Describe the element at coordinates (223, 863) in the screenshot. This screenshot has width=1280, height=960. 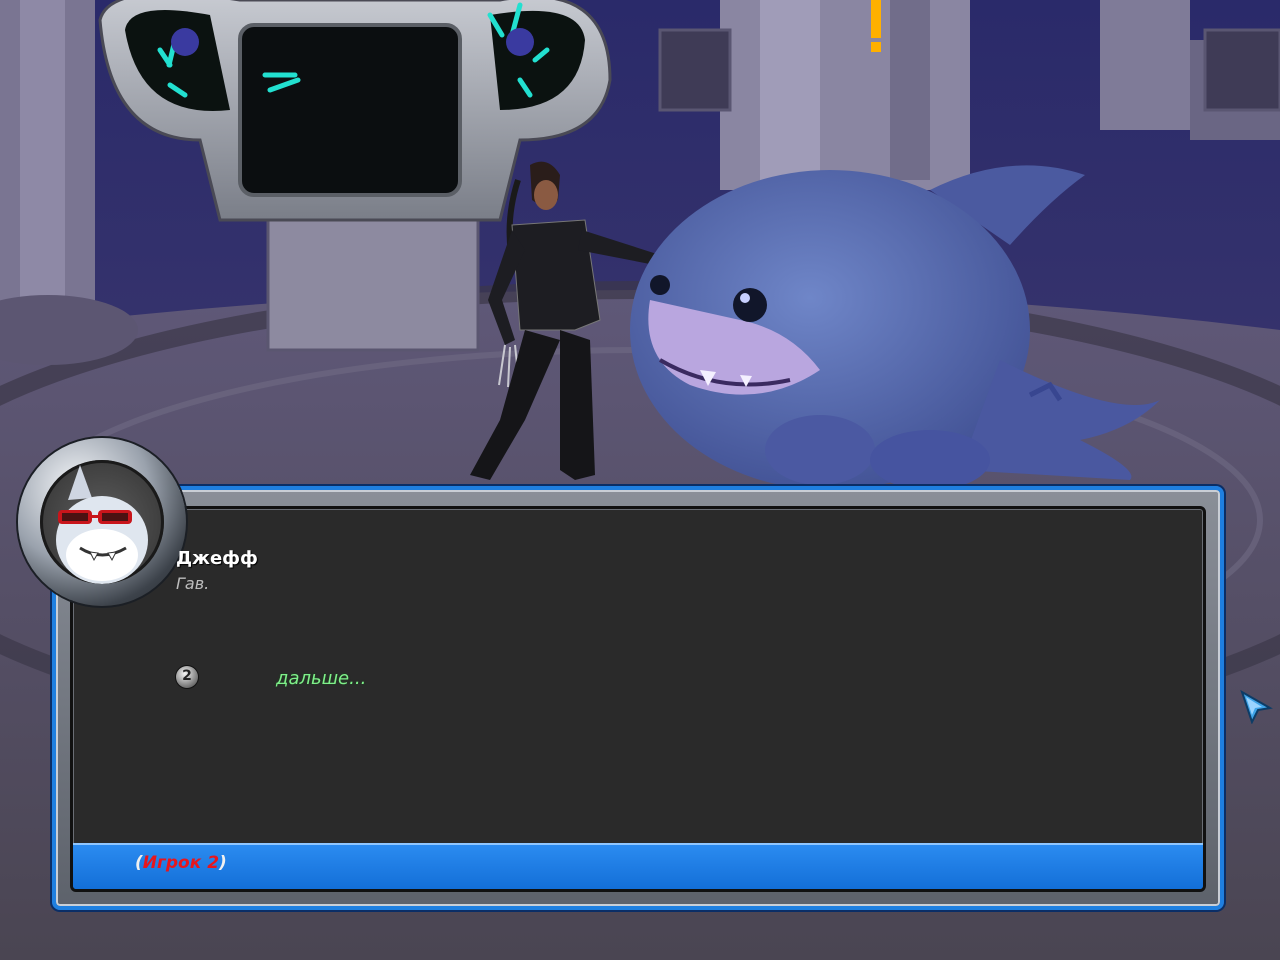
I see `player-close-paren: )` at that location.